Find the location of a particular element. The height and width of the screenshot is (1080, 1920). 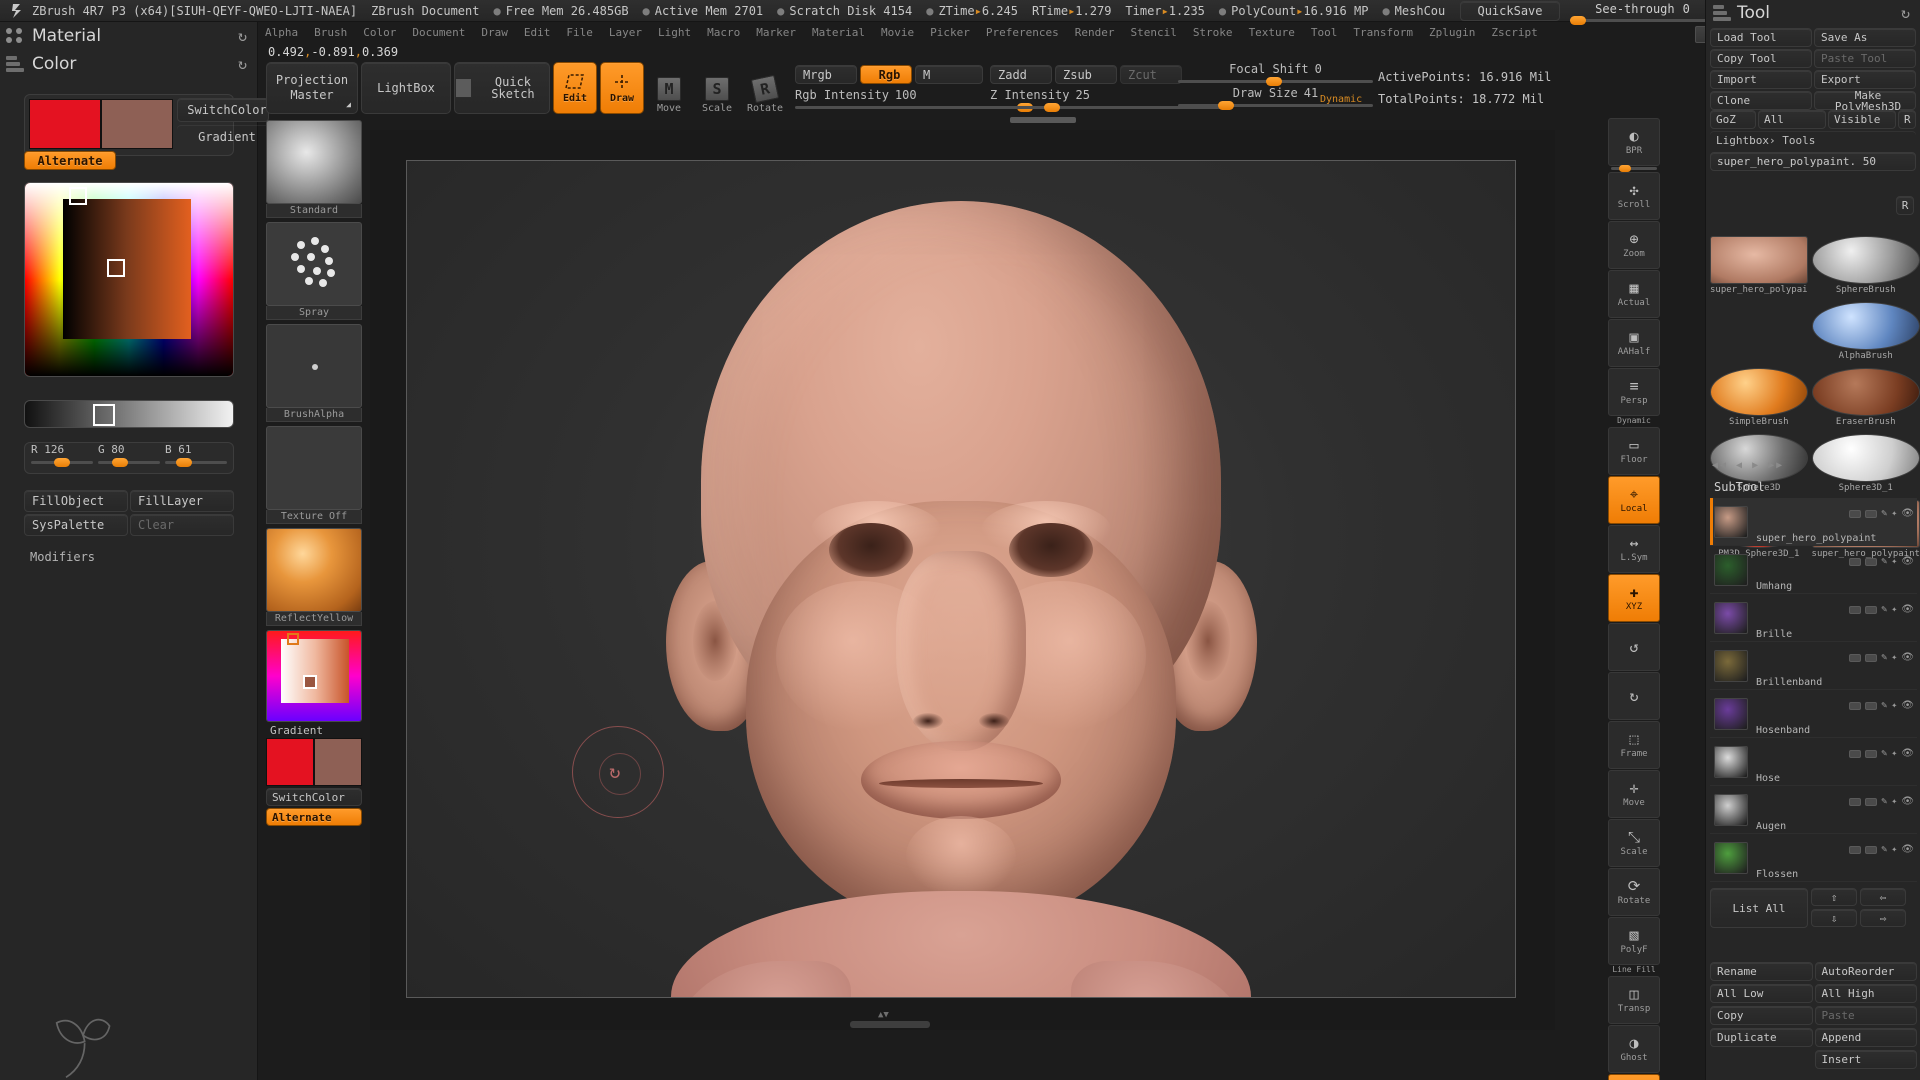

lightbox-tools-label: Lightbox› Tools is located at coordinates (1813, 140).